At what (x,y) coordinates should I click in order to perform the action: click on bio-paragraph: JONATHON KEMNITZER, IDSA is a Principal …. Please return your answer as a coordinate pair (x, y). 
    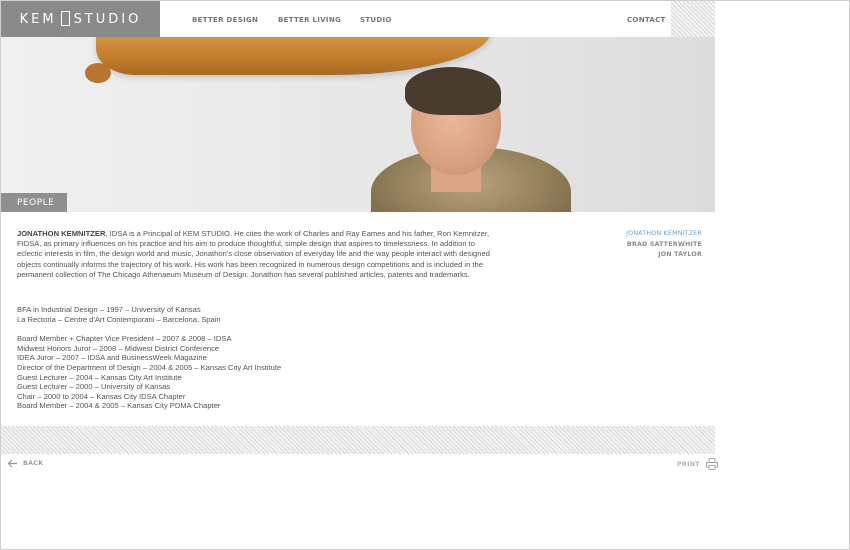
    Looking at the image, I should click on (257, 254).